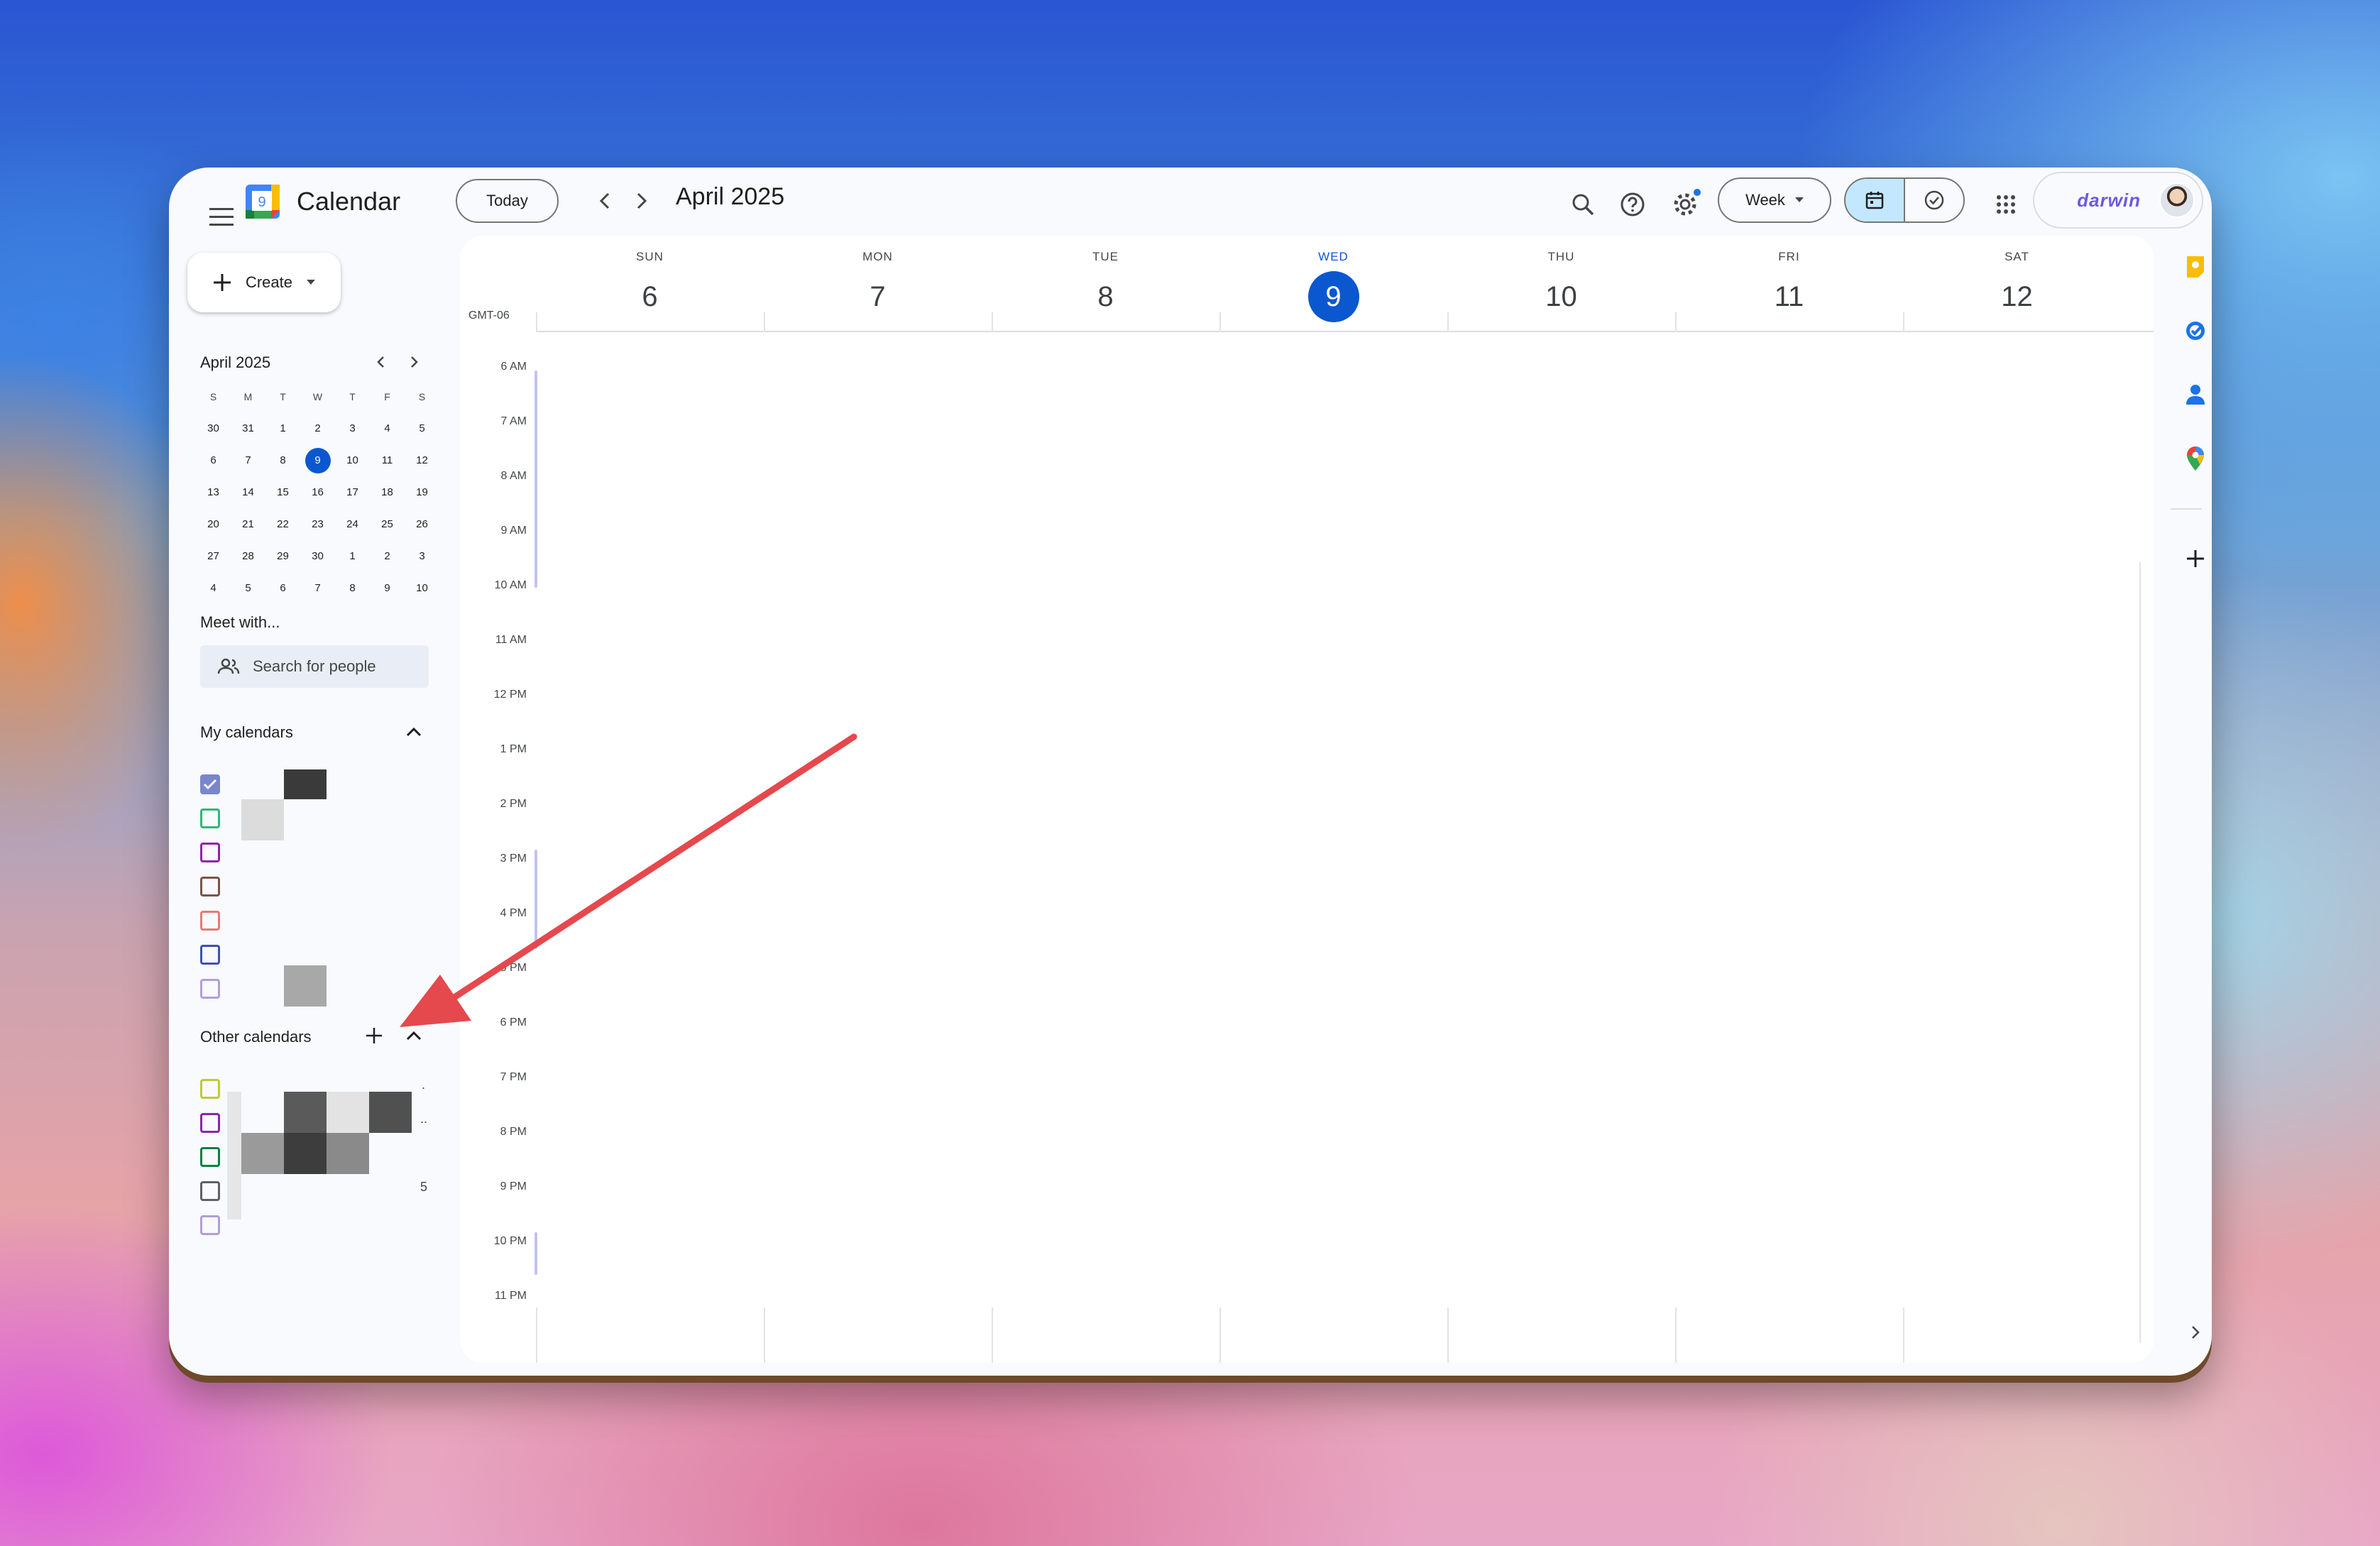 This screenshot has height=1546, width=2380. I want to click on annotation-arrow-icon, so click(628, 880).